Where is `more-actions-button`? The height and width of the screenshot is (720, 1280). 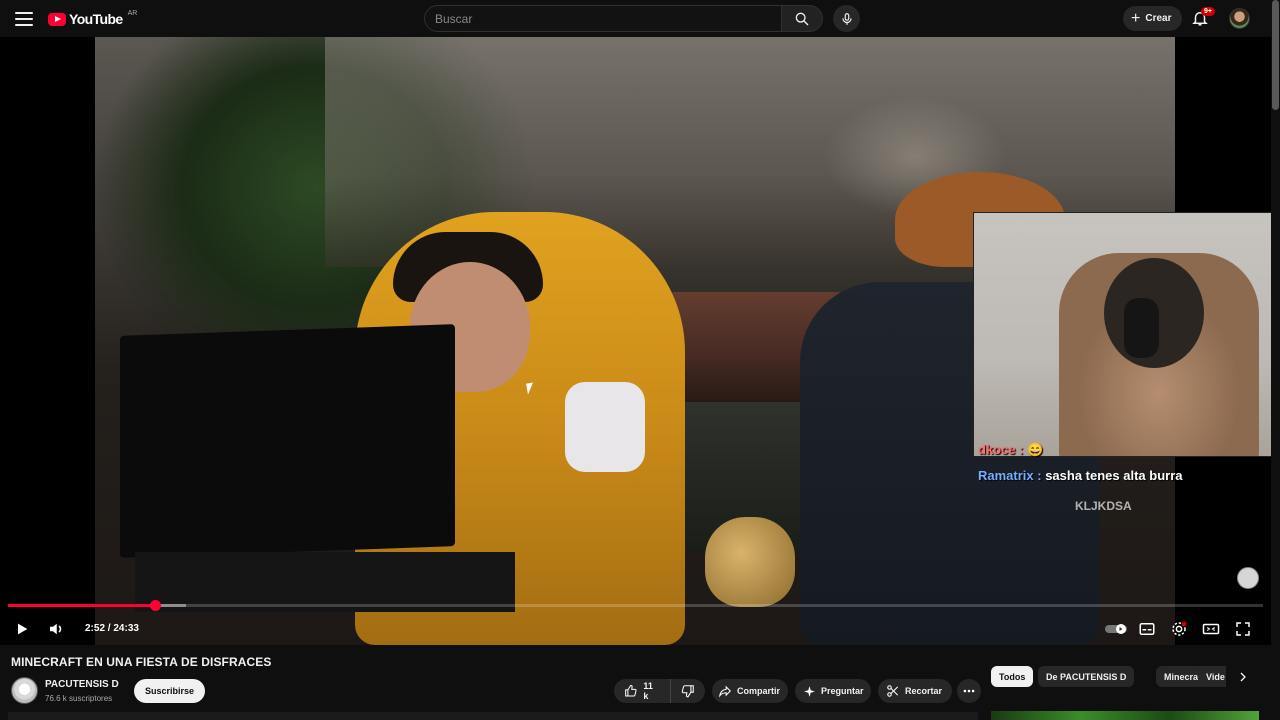
more-actions-button is located at coordinates (969, 691).